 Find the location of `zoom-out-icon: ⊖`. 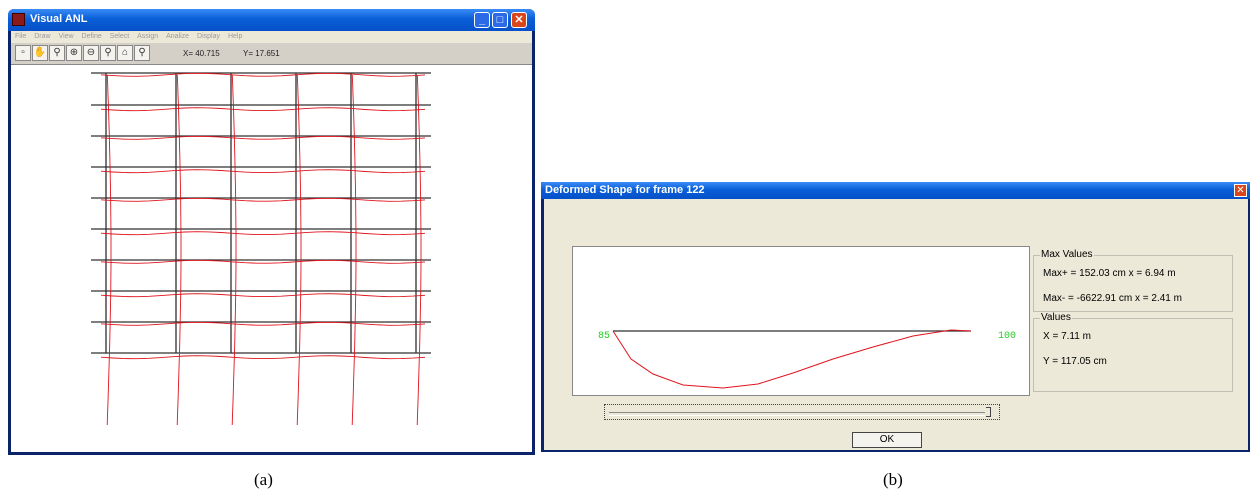

zoom-out-icon: ⊖ is located at coordinates (91, 53).